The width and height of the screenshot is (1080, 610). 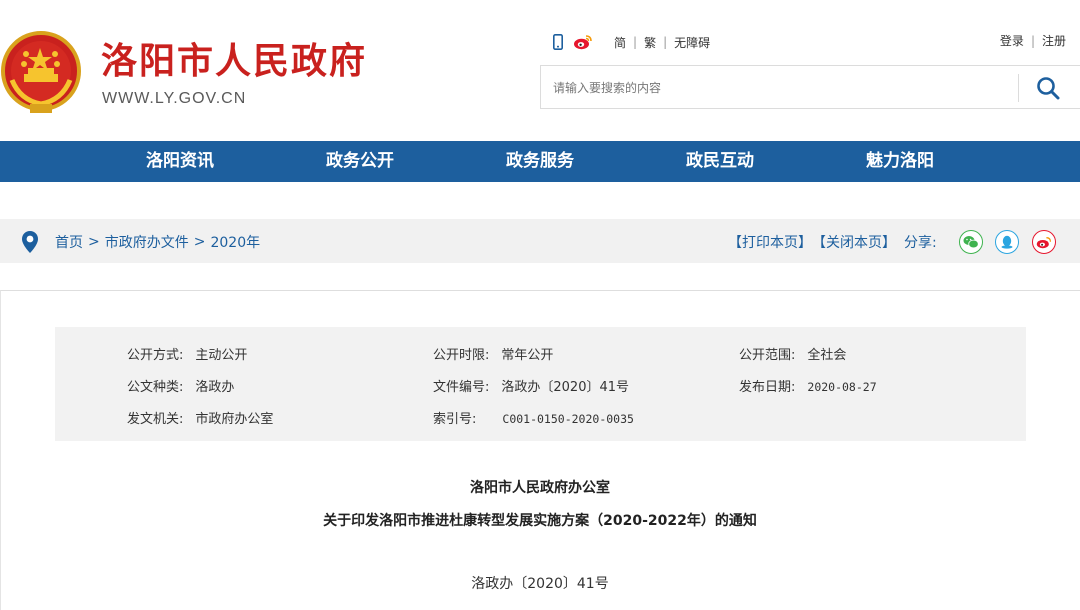 I want to click on top-utility-links: 简 | 繁 | 无障碍, so click(x=635, y=42).